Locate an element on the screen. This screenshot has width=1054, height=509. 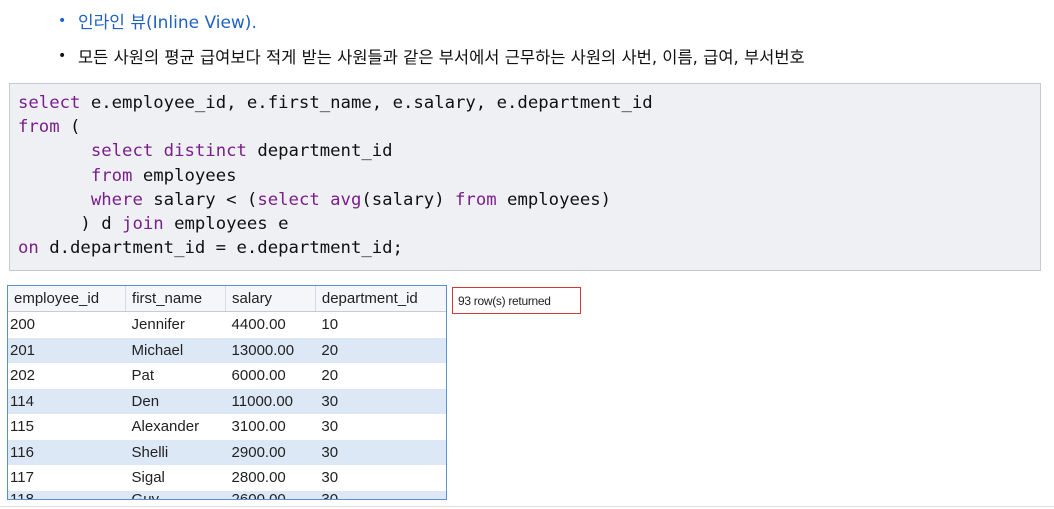
sql-keyword: on is located at coordinates (28, 248).